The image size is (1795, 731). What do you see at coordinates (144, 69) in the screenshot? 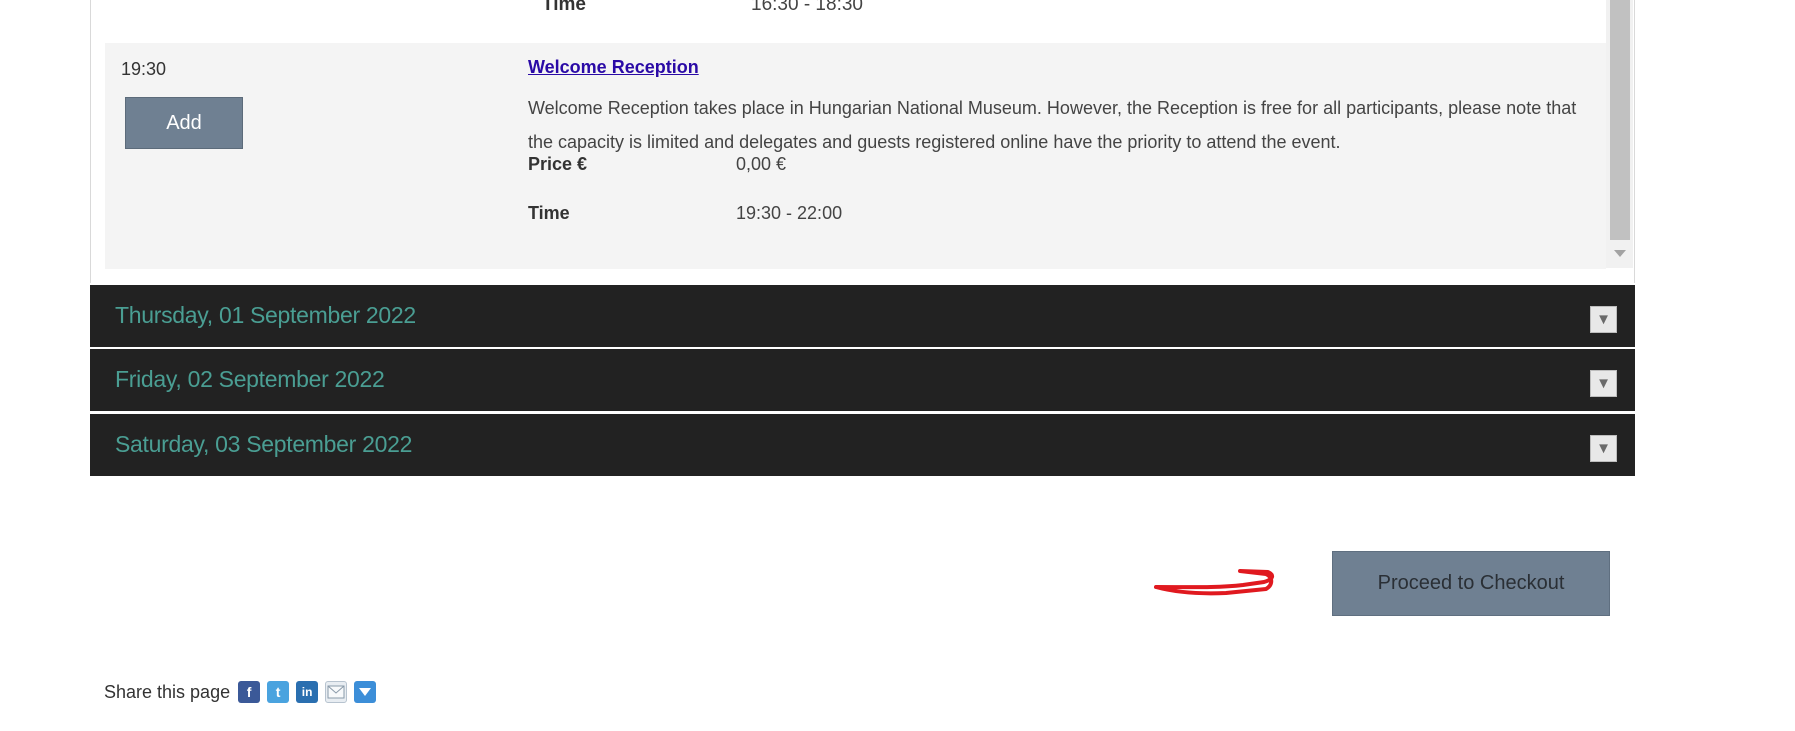
I see `event-start-time: 19:30` at bounding box center [144, 69].